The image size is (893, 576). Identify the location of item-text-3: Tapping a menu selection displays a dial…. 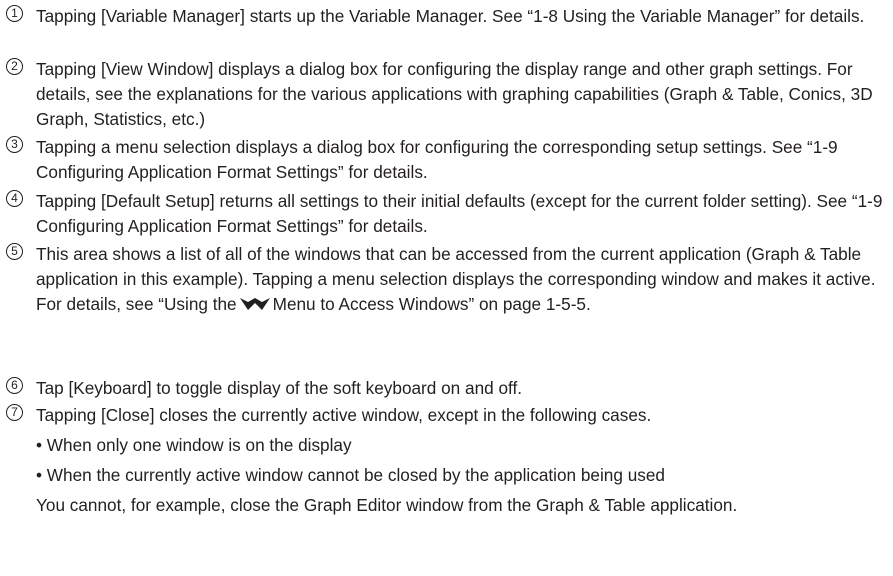
(437, 159).